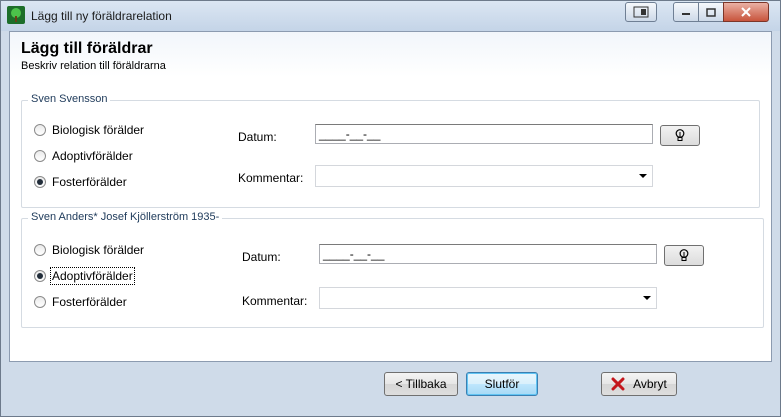 This screenshot has height=417, width=781. What do you see at coordinates (93, 66) in the screenshot?
I see `page-subtitle: Beskriv relation till föräldrarna` at bounding box center [93, 66].